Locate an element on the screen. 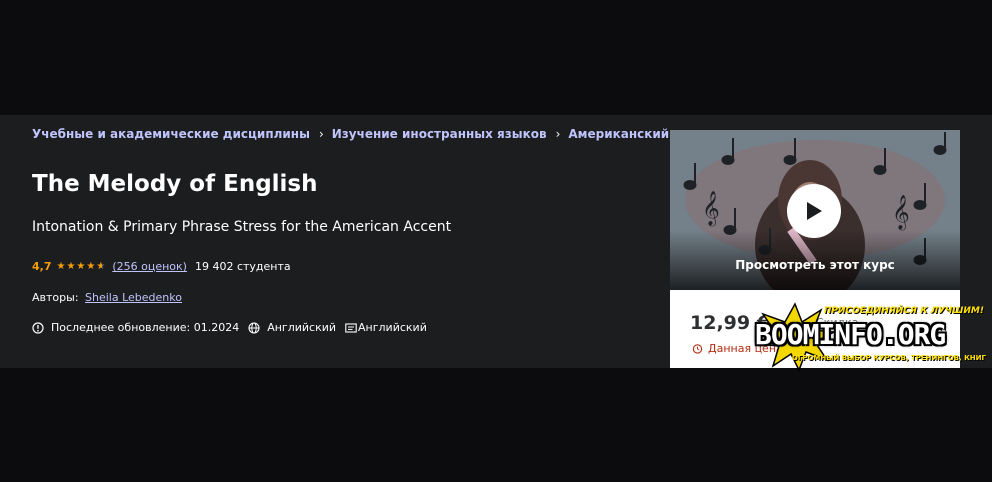 This screenshot has width=992, height=482. authors-row: Авторы: Sheila Lebedenko is located at coordinates (107, 297).